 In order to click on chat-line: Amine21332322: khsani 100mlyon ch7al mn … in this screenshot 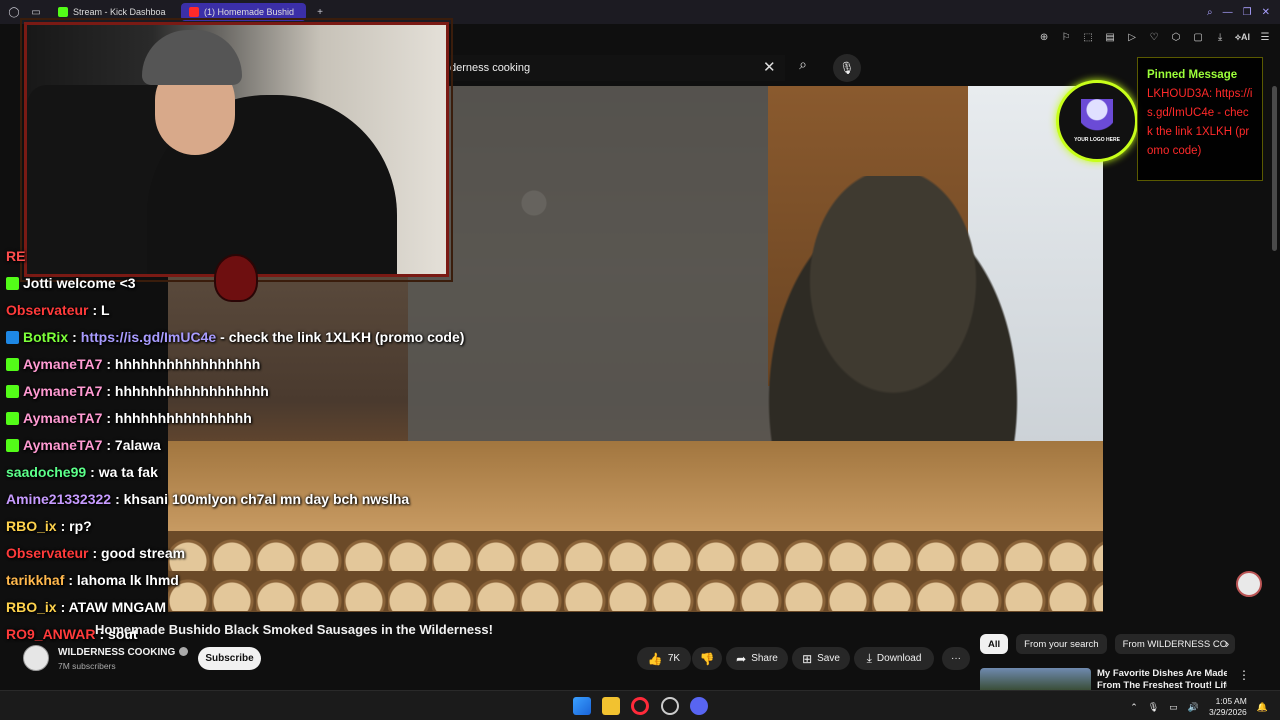, I will do `click(207, 499)`.